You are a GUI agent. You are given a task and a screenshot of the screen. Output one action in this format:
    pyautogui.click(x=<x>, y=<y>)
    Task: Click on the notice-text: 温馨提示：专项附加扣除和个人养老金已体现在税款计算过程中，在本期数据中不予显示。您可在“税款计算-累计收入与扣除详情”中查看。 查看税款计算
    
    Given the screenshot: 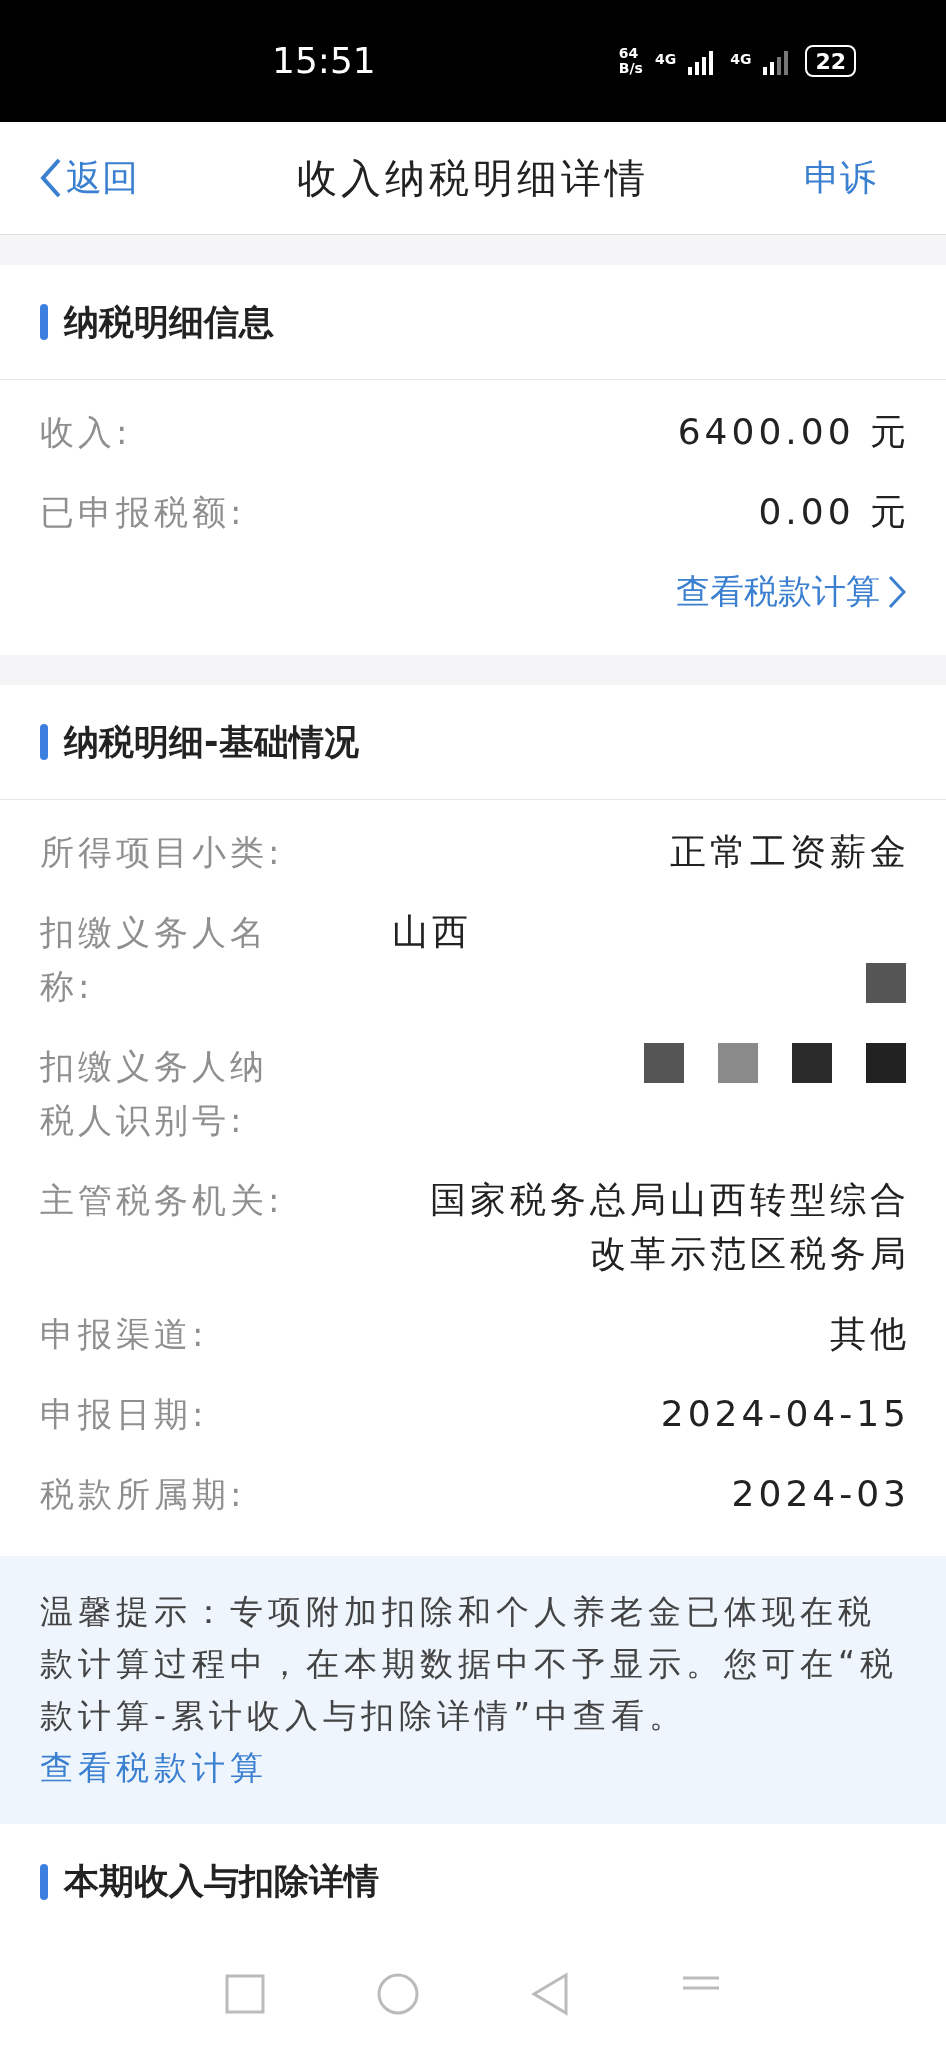 What is the action you would take?
    pyautogui.click(x=470, y=1690)
    